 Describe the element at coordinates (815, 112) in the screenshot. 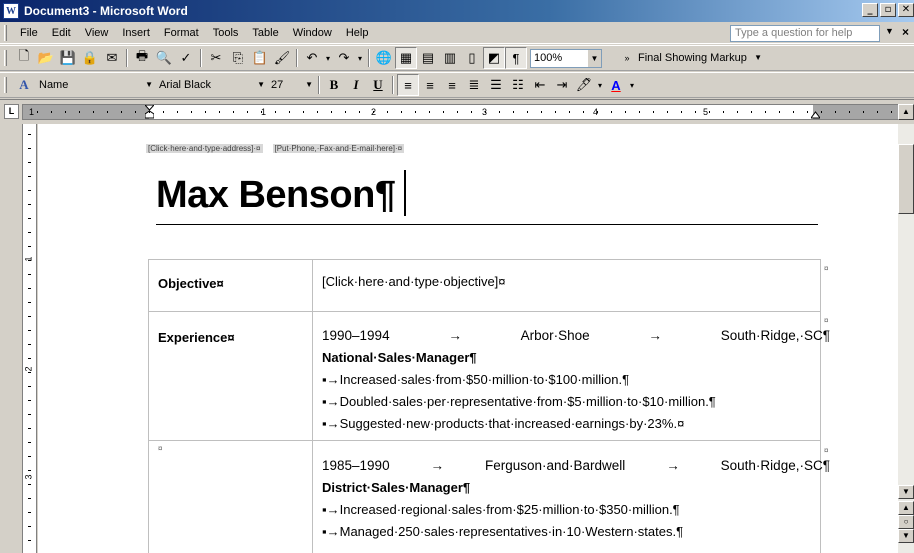

I see `right-indent-marker` at that location.